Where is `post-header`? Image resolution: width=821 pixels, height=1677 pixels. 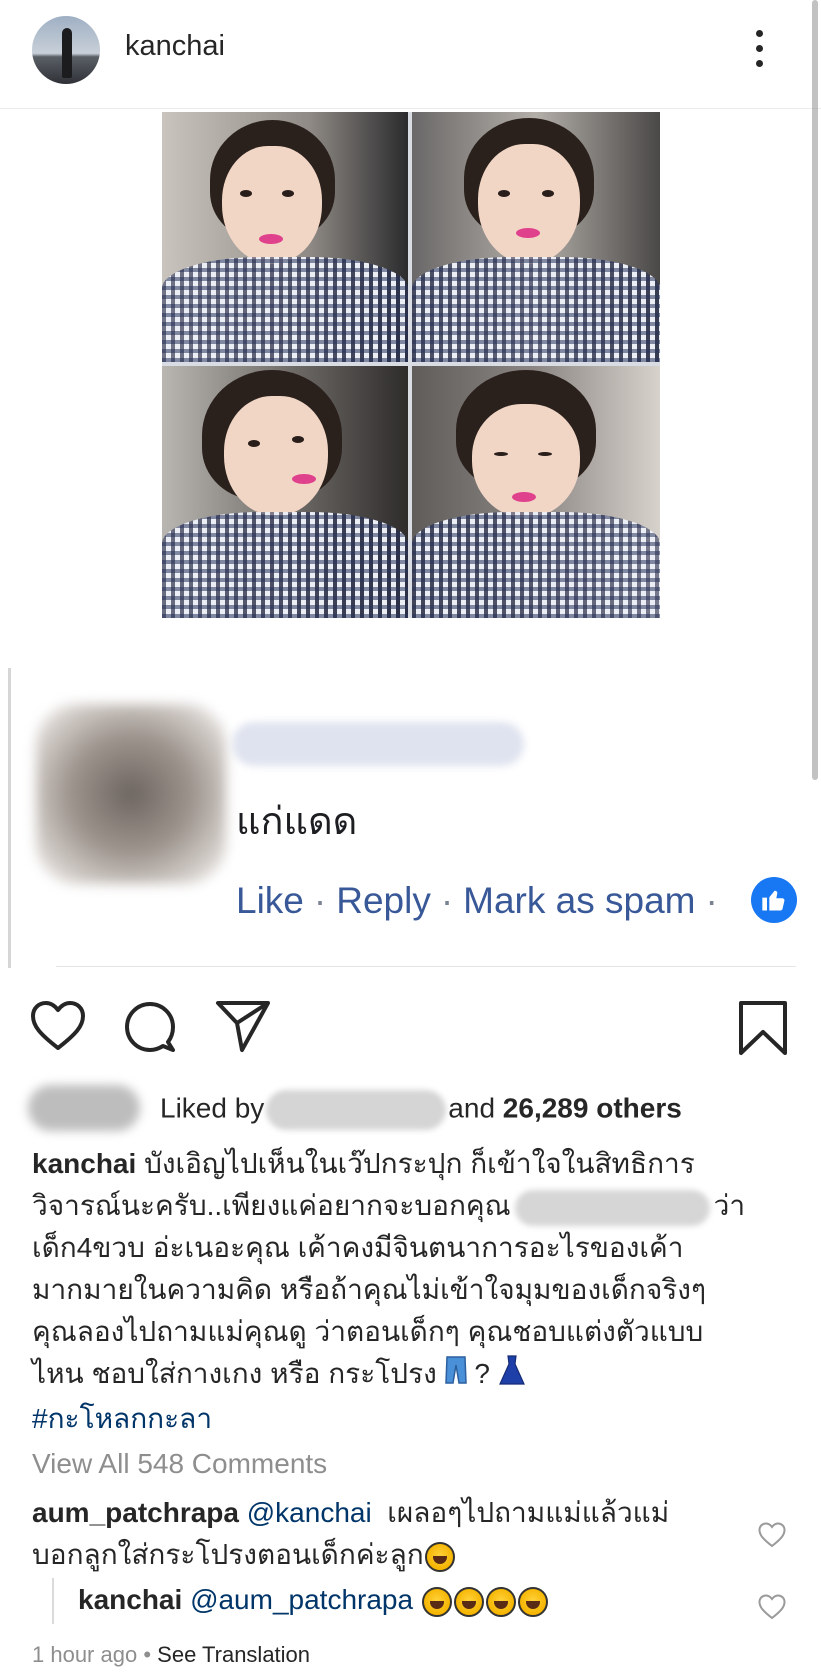 post-header is located at coordinates (410, 54).